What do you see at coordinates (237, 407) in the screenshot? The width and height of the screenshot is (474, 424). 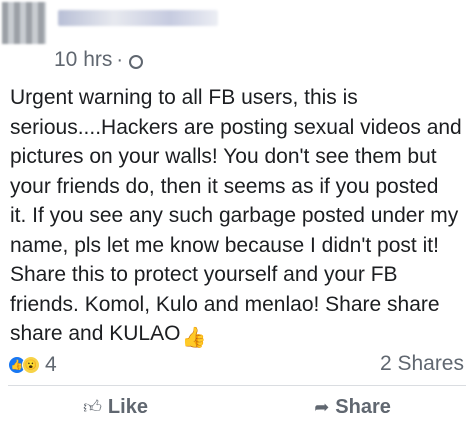 I see `post-actions: 👍︎ Like ➦ Share` at bounding box center [237, 407].